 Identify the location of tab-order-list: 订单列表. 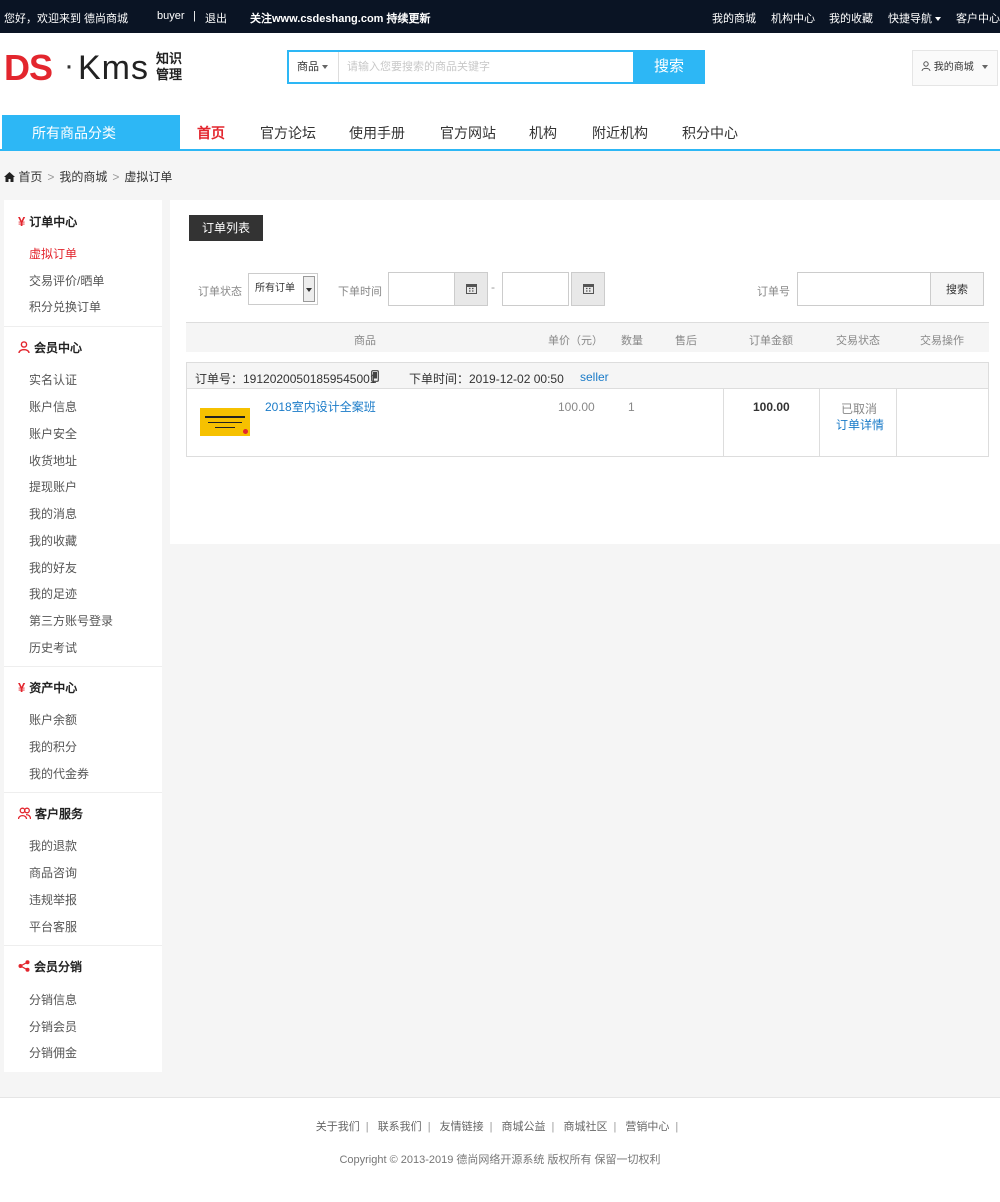
(226, 228).